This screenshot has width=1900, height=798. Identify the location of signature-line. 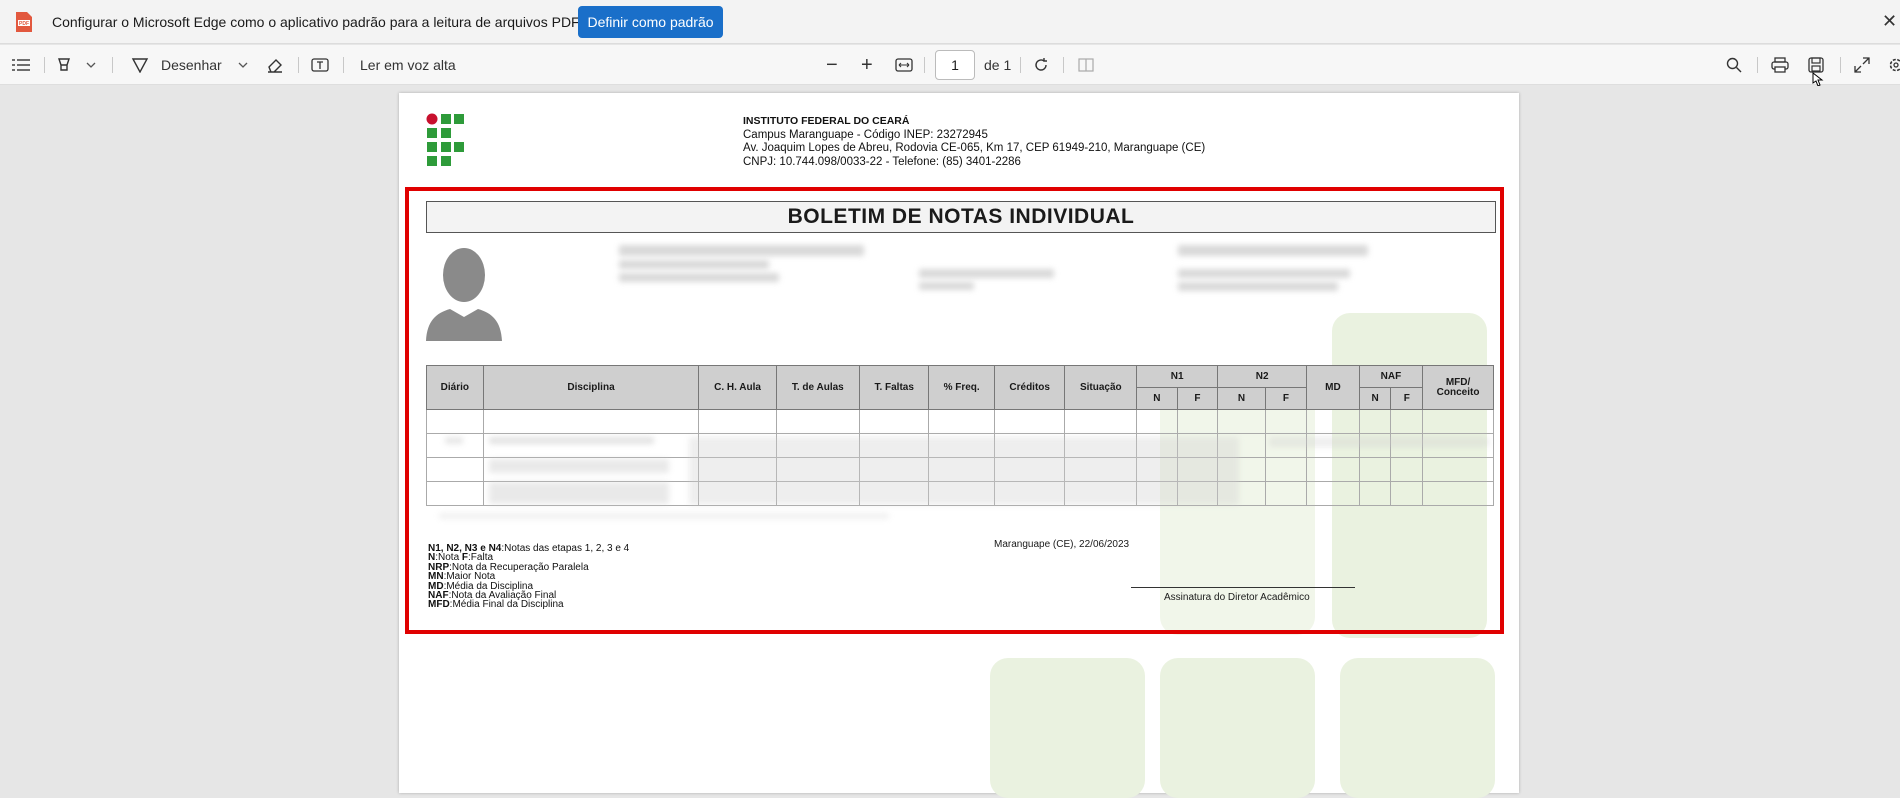
(1243, 587).